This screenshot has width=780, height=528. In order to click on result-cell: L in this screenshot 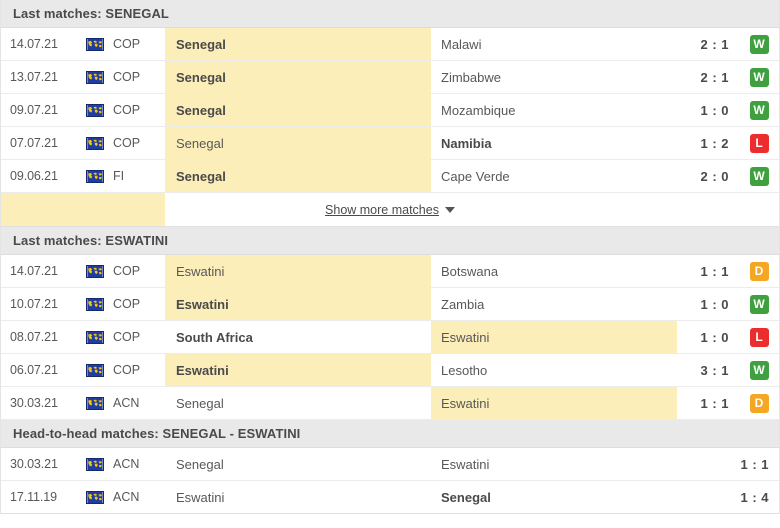, I will do `click(759, 143)`.